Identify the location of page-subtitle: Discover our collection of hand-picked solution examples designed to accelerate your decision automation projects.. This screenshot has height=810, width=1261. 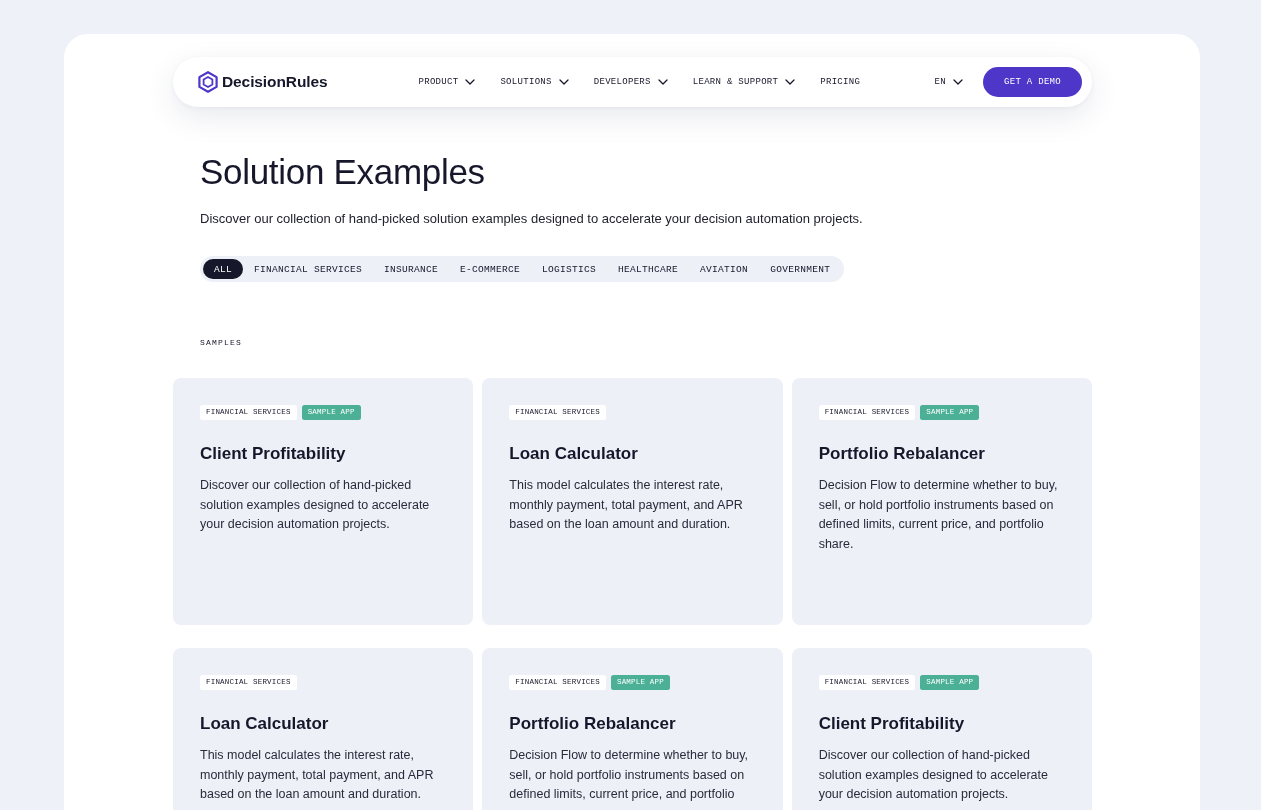
(532, 218).